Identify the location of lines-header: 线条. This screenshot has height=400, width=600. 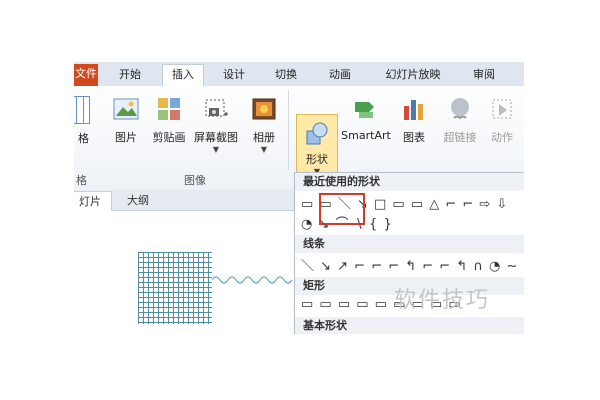
(409, 244).